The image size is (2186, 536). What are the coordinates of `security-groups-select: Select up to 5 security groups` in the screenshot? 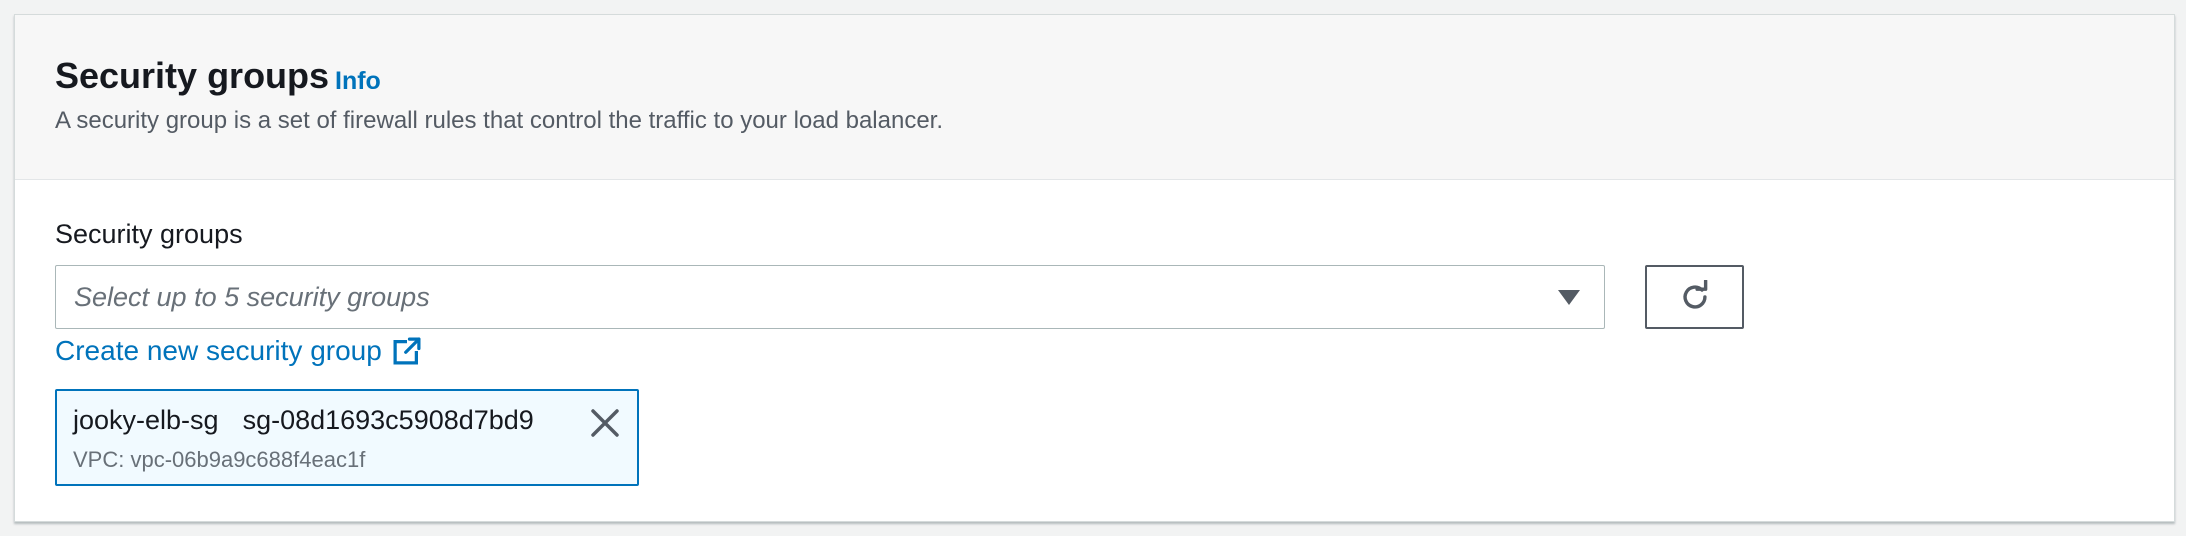 It's located at (830, 297).